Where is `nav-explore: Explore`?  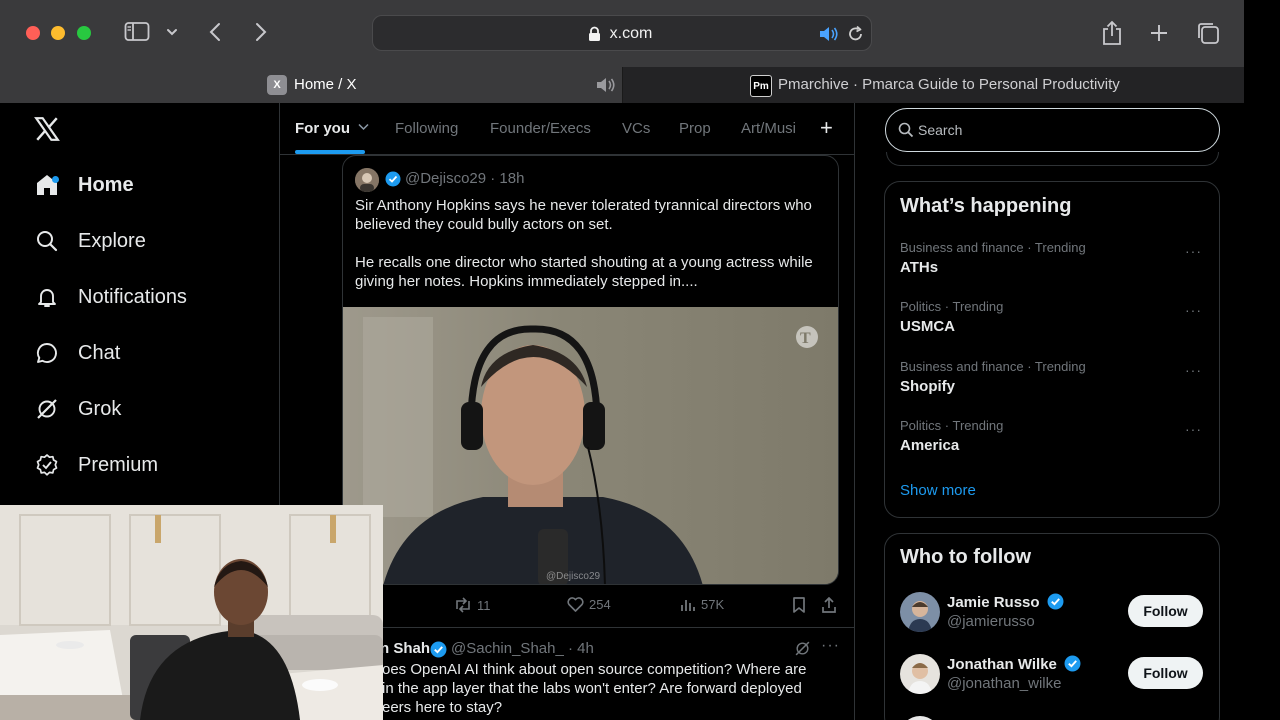
nav-explore: Explore is located at coordinates (90, 241).